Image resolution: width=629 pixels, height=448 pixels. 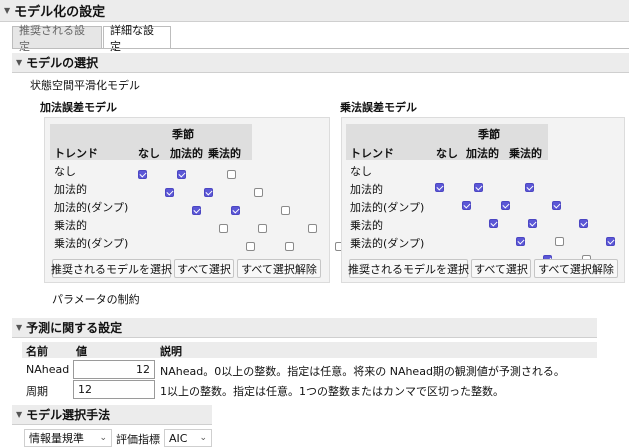 I want to click on multiplicative-model-title: 乗法誤差モデル, so click(x=378, y=107).